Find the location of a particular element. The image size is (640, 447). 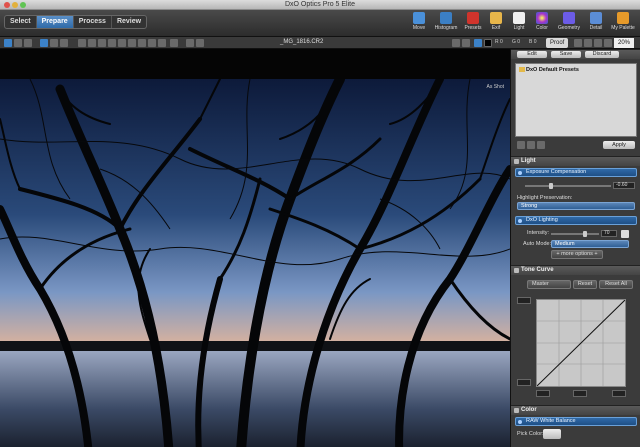

image-toolbar: _MG_1816.CR2 R 0 G 0 B 0 Proof 20% is located at coordinates (320, 43).